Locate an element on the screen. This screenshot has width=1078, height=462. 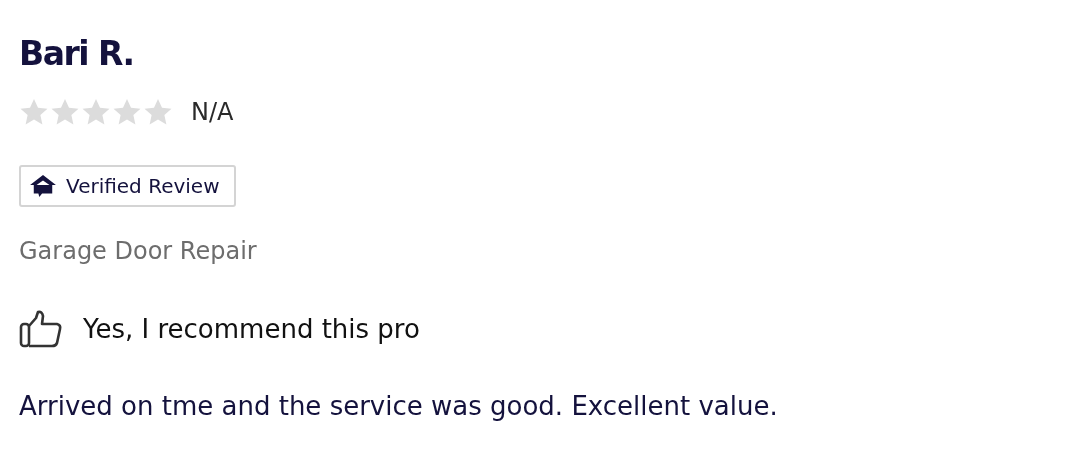
review-text: Arrived on tme and the service was good. Excellent value. is located at coordinates (398, 406).